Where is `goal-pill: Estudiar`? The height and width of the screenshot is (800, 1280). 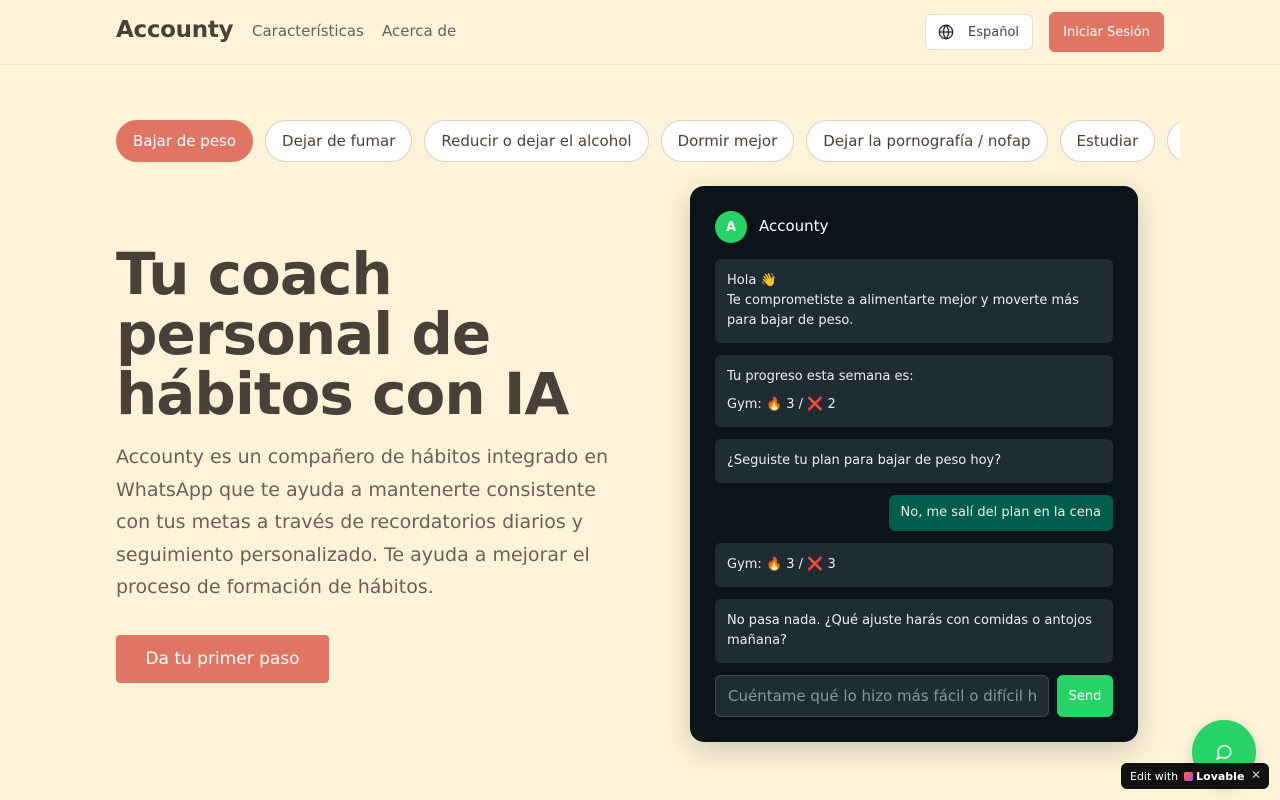 goal-pill: Estudiar is located at coordinates (1107, 141).